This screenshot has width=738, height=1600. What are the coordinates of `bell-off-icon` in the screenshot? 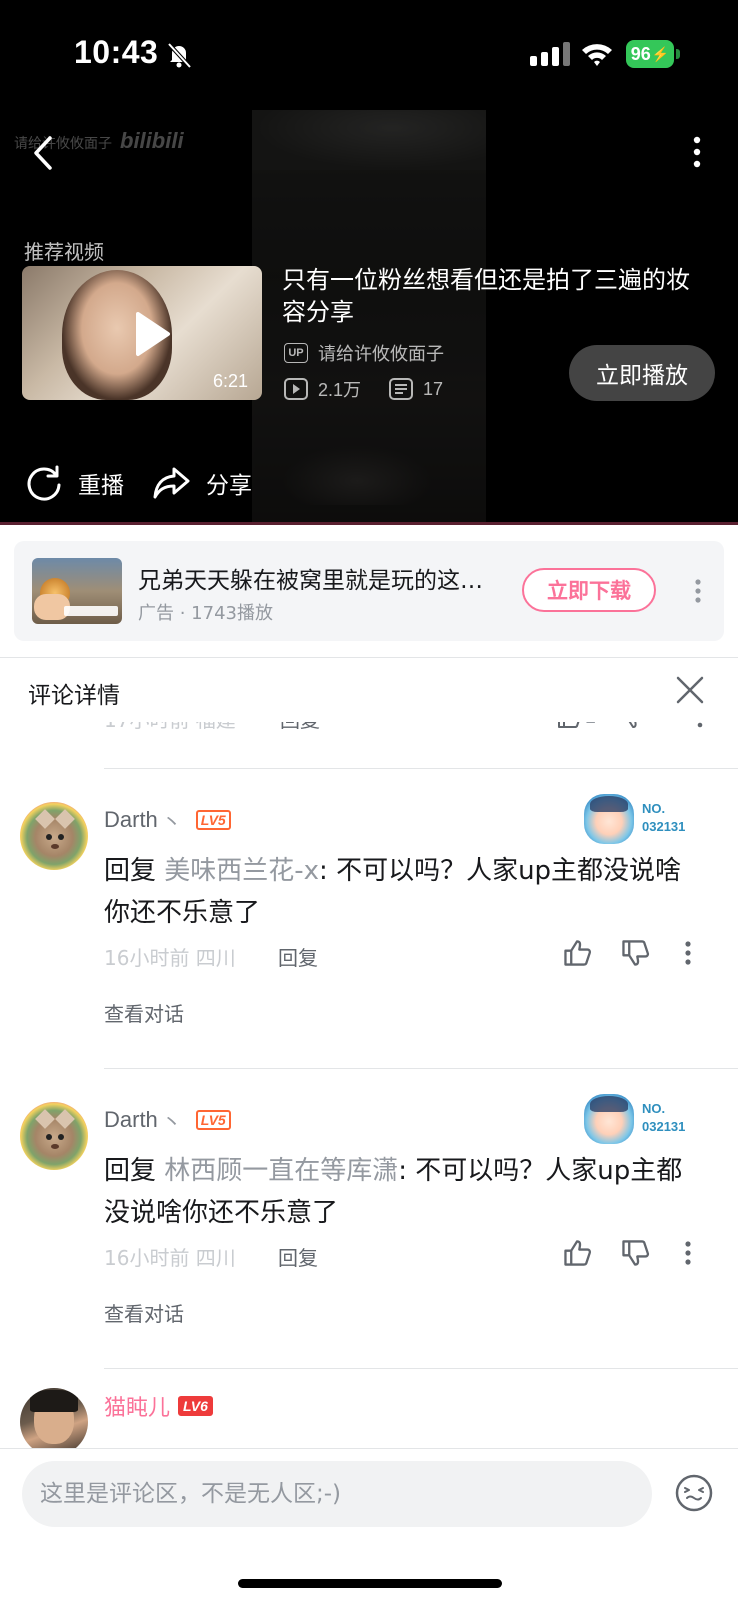 It's located at (179, 55).